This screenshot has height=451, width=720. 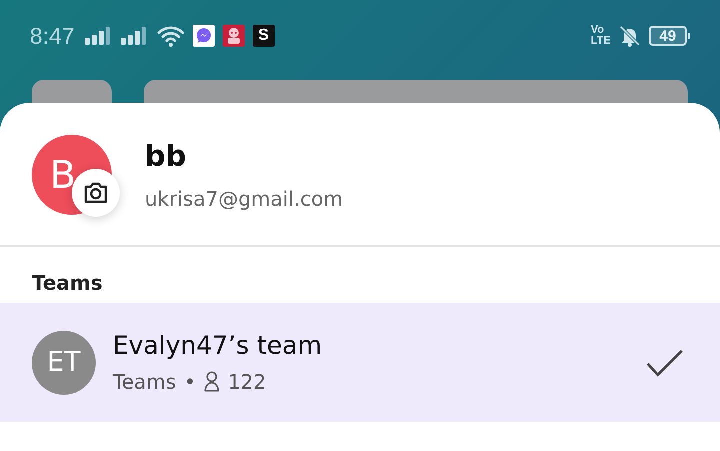 What do you see at coordinates (64, 362) in the screenshot?
I see `team-avatar: ET` at bounding box center [64, 362].